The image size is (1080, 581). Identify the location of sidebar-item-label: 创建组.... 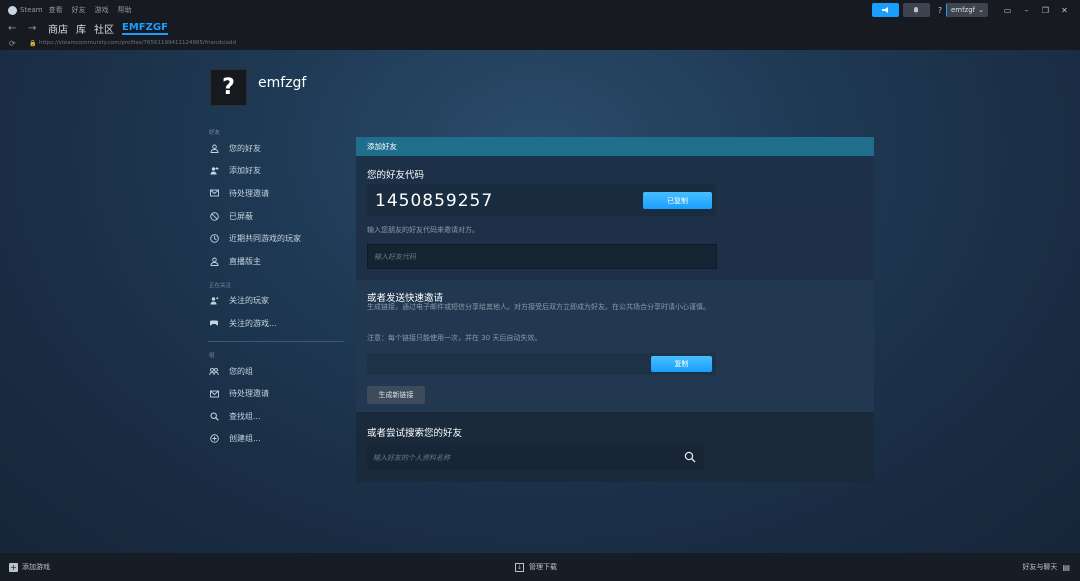
(245, 439).